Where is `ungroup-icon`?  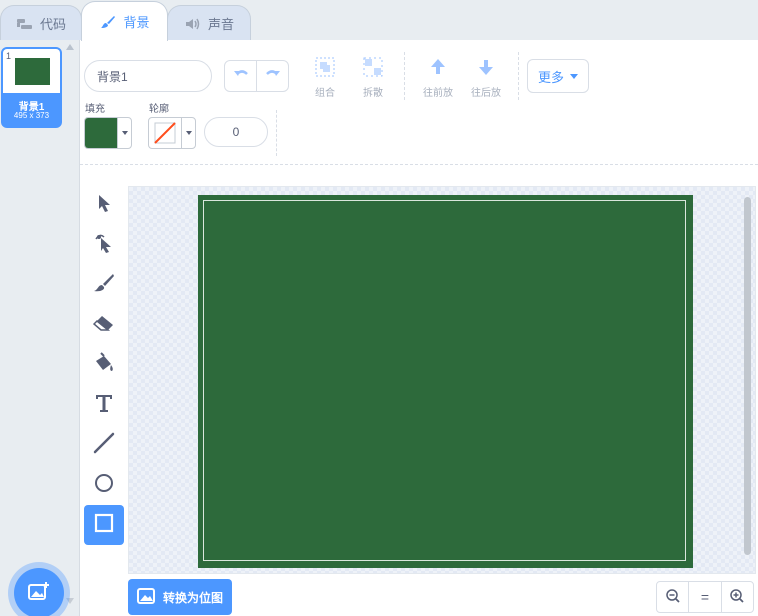
ungroup-icon is located at coordinates (373, 69).